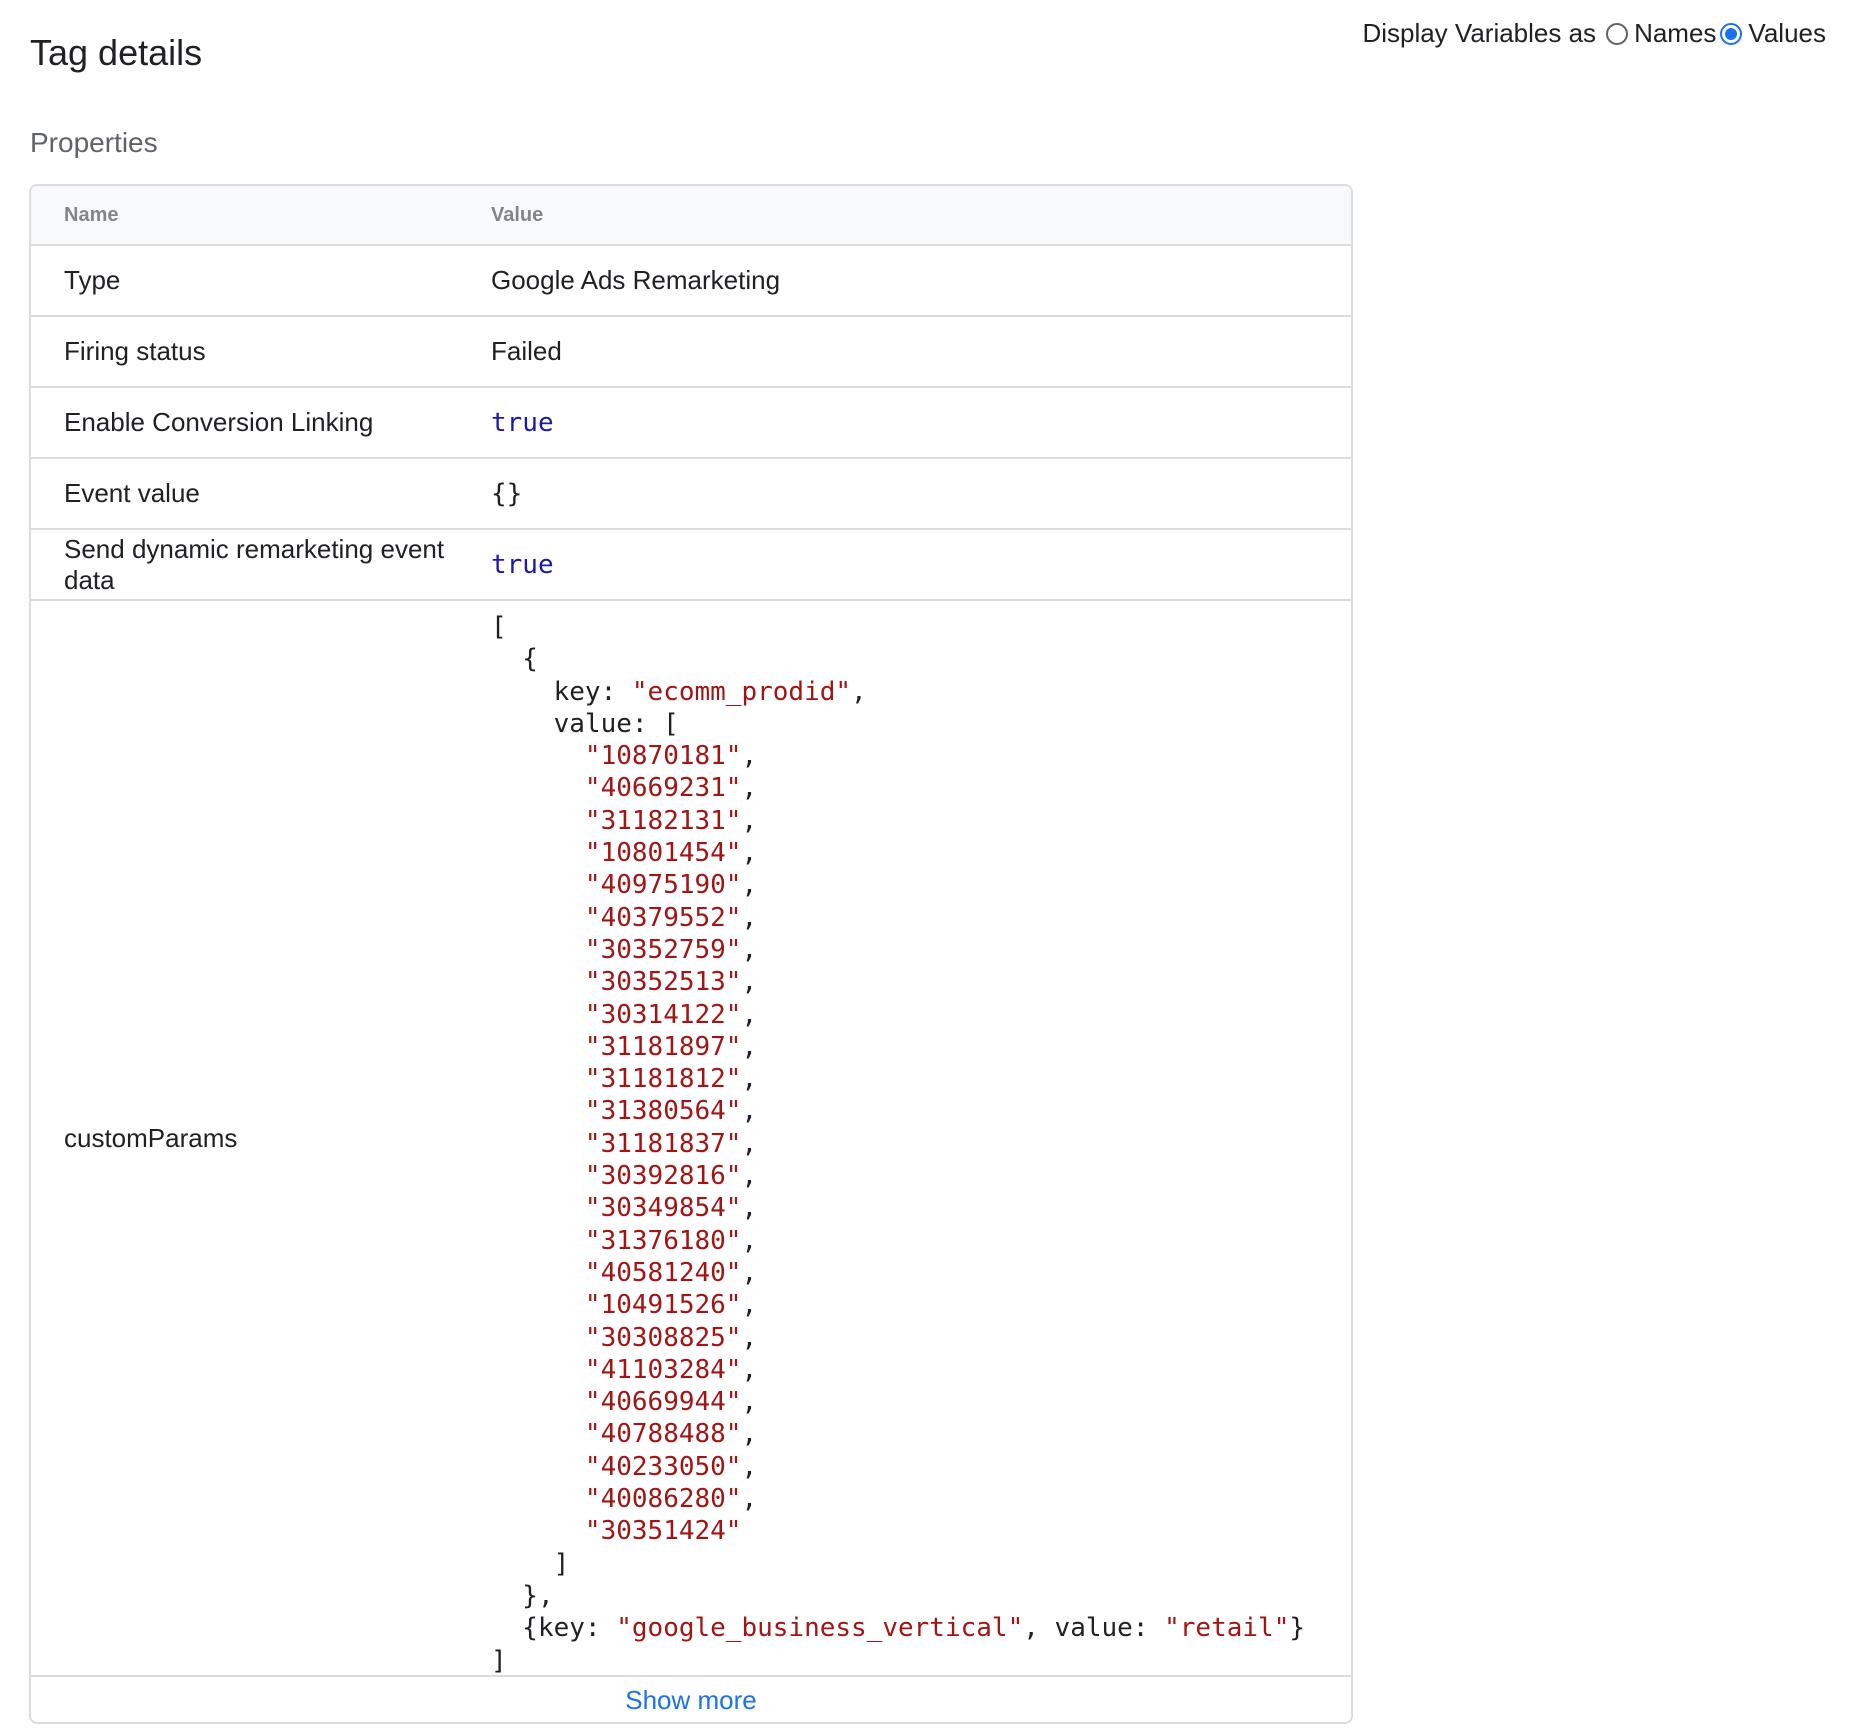 This screenshot has width=1856, height=1732. I want to click on values-radio-option: Values, so click(1773, 33).